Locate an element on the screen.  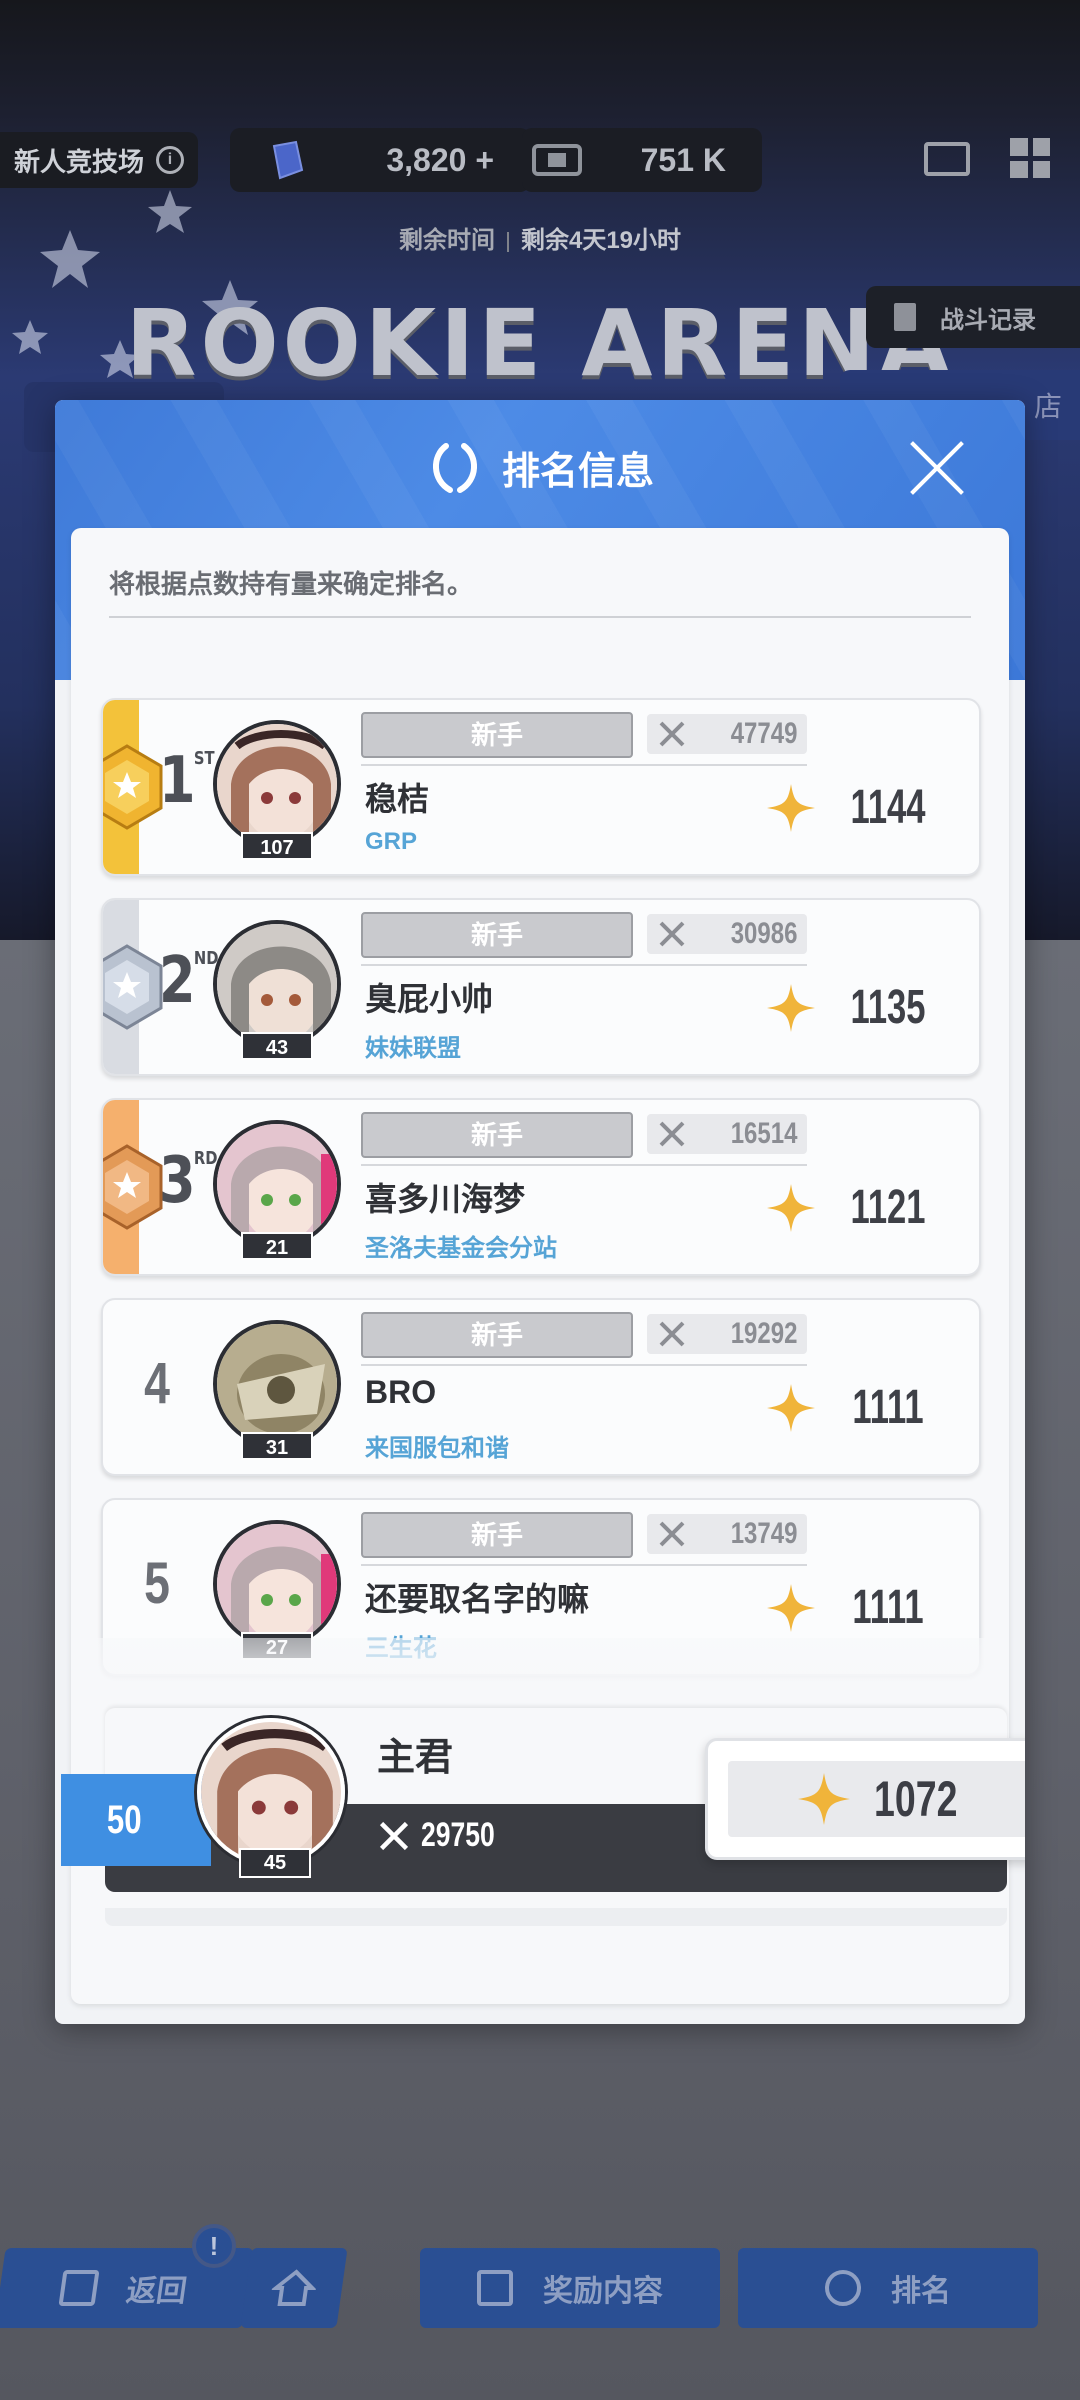
chest-icon is located at coordinates (495, 2288).